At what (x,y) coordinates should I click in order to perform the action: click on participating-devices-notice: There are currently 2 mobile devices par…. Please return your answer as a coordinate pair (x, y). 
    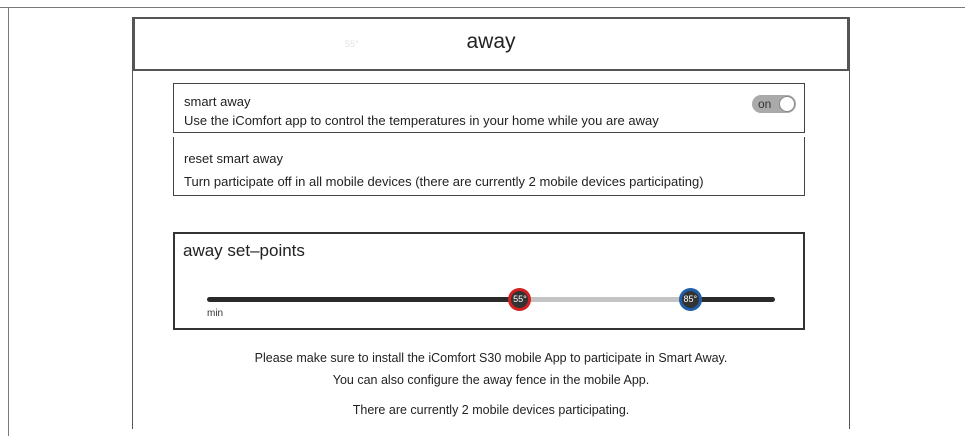
    Looking at the image, I should click on (491, 410).